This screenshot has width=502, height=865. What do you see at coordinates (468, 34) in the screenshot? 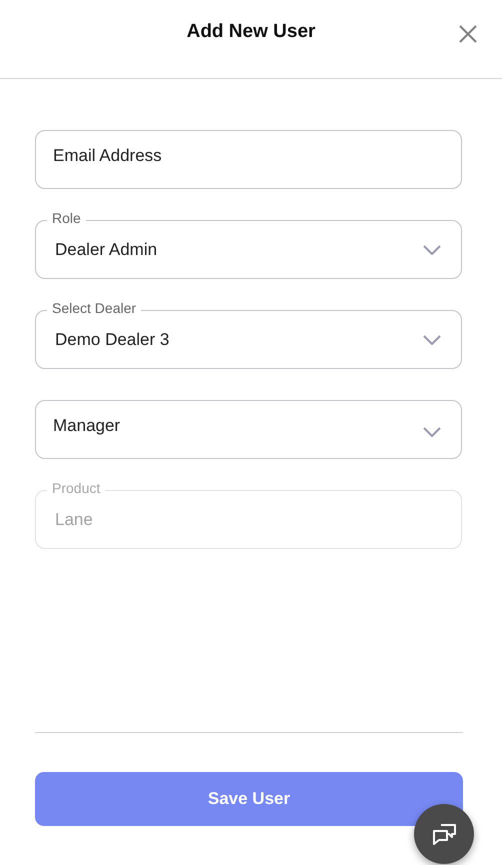
I see `close-icon` at bounding box center [468, 34].